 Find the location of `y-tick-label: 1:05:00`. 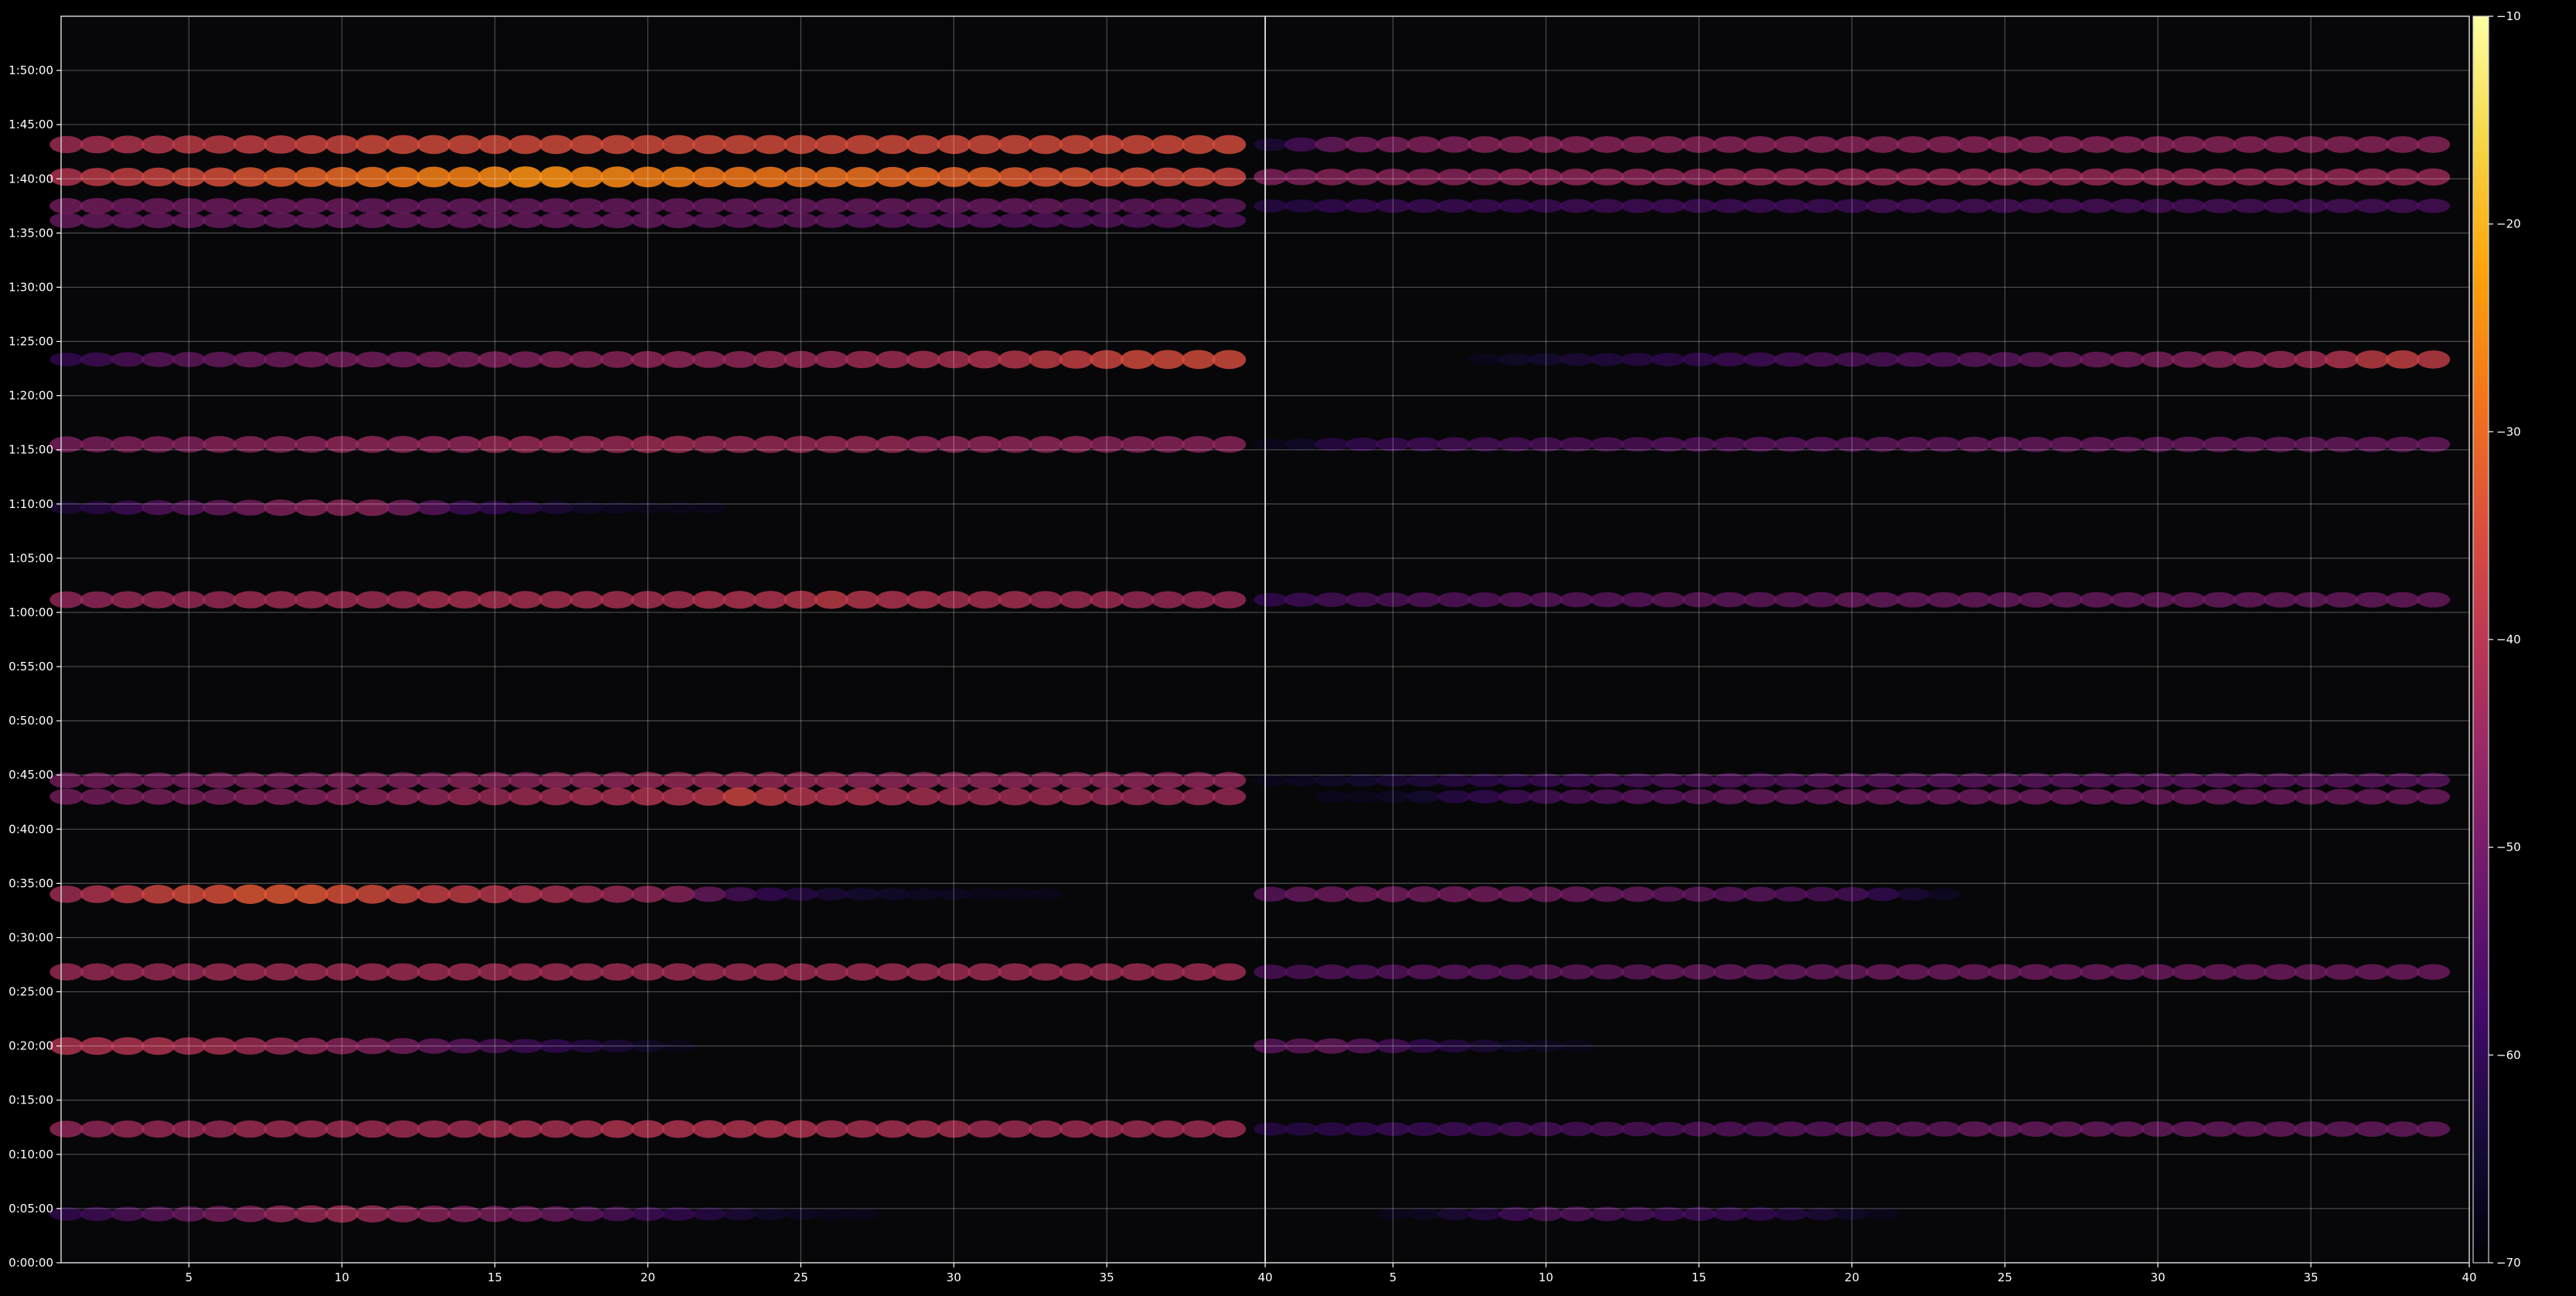

y-tick-label: 1:05:00 is located at coordinates (31, 558).